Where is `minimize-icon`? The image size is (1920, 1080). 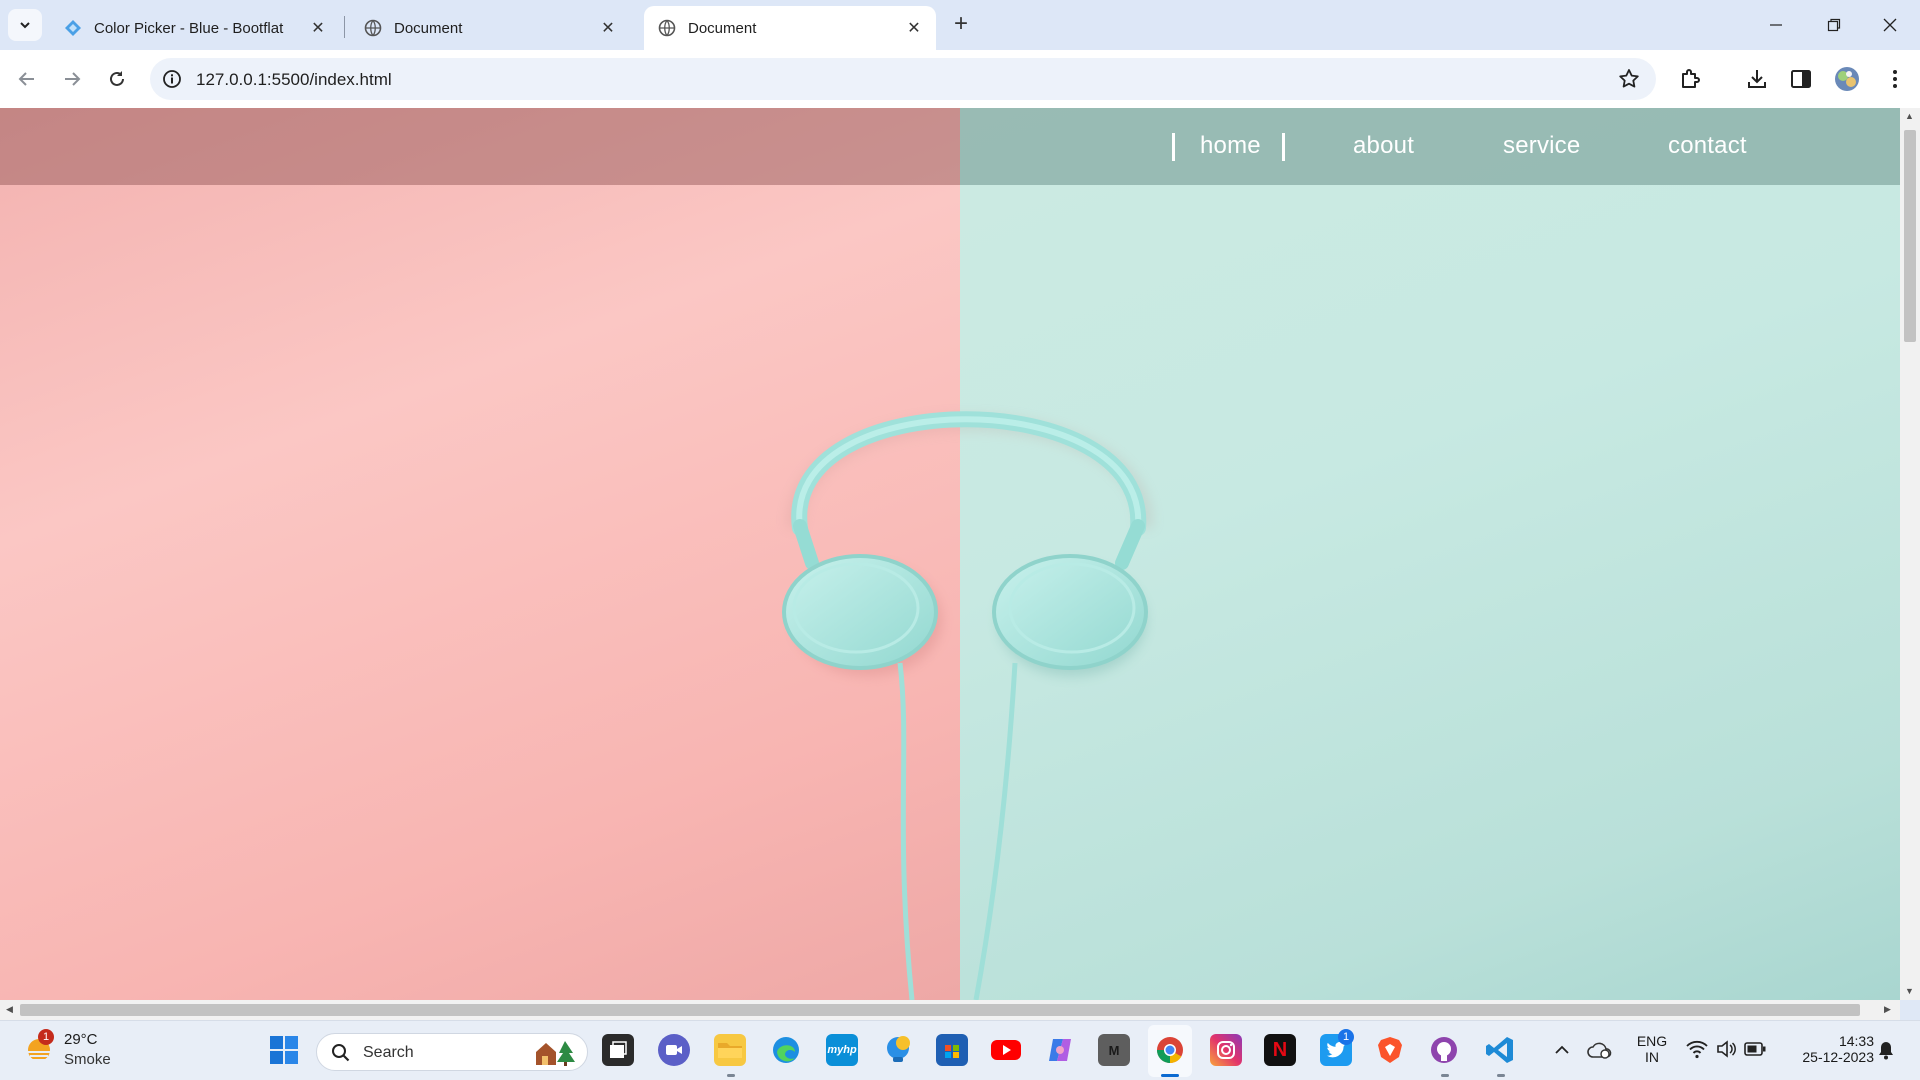 minimize-icon is located at coordinates (1776, 25).